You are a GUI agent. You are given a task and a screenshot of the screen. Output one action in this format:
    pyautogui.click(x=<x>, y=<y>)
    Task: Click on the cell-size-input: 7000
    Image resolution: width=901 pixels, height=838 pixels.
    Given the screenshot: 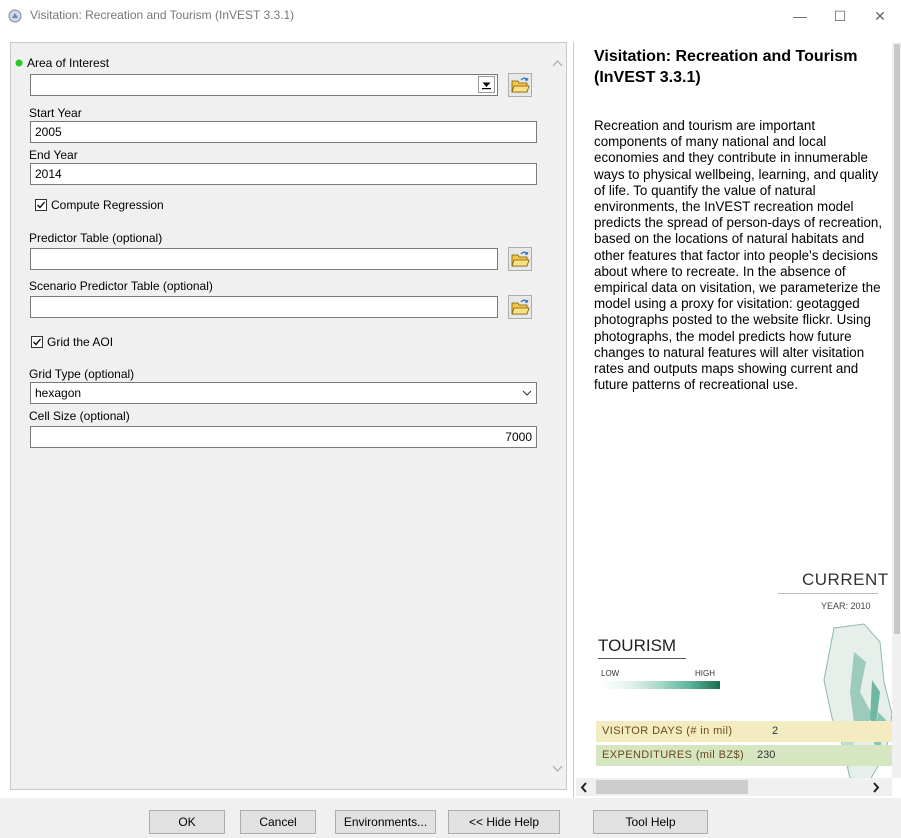 What is the action you would take?
    pyautogui.click(x=283, y=437)
    